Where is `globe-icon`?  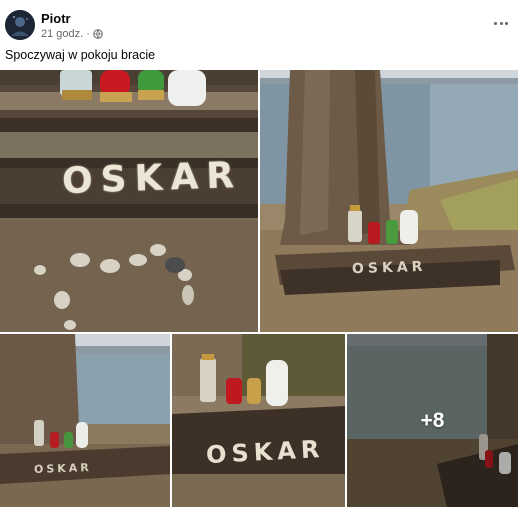 globe-icon is located at coordinates (98, 34).